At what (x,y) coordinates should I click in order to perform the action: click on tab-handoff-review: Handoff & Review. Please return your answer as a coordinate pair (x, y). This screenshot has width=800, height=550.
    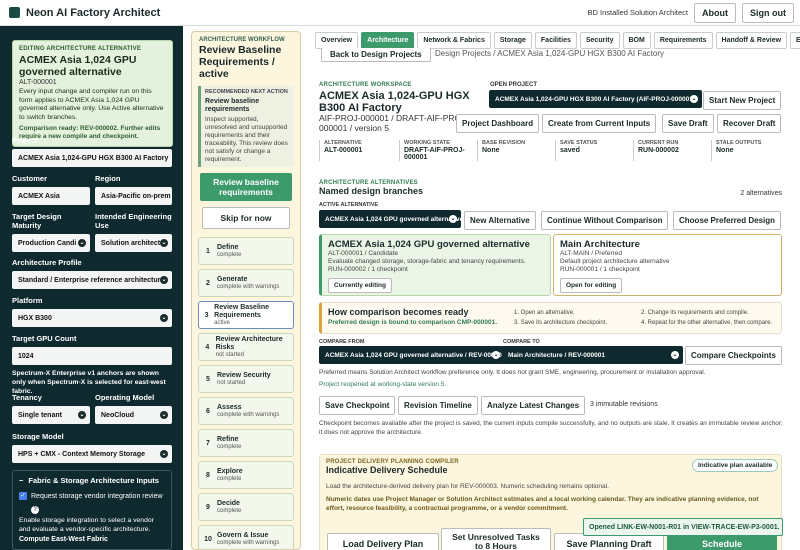
    Looking at the image, I should click on (751, 40).